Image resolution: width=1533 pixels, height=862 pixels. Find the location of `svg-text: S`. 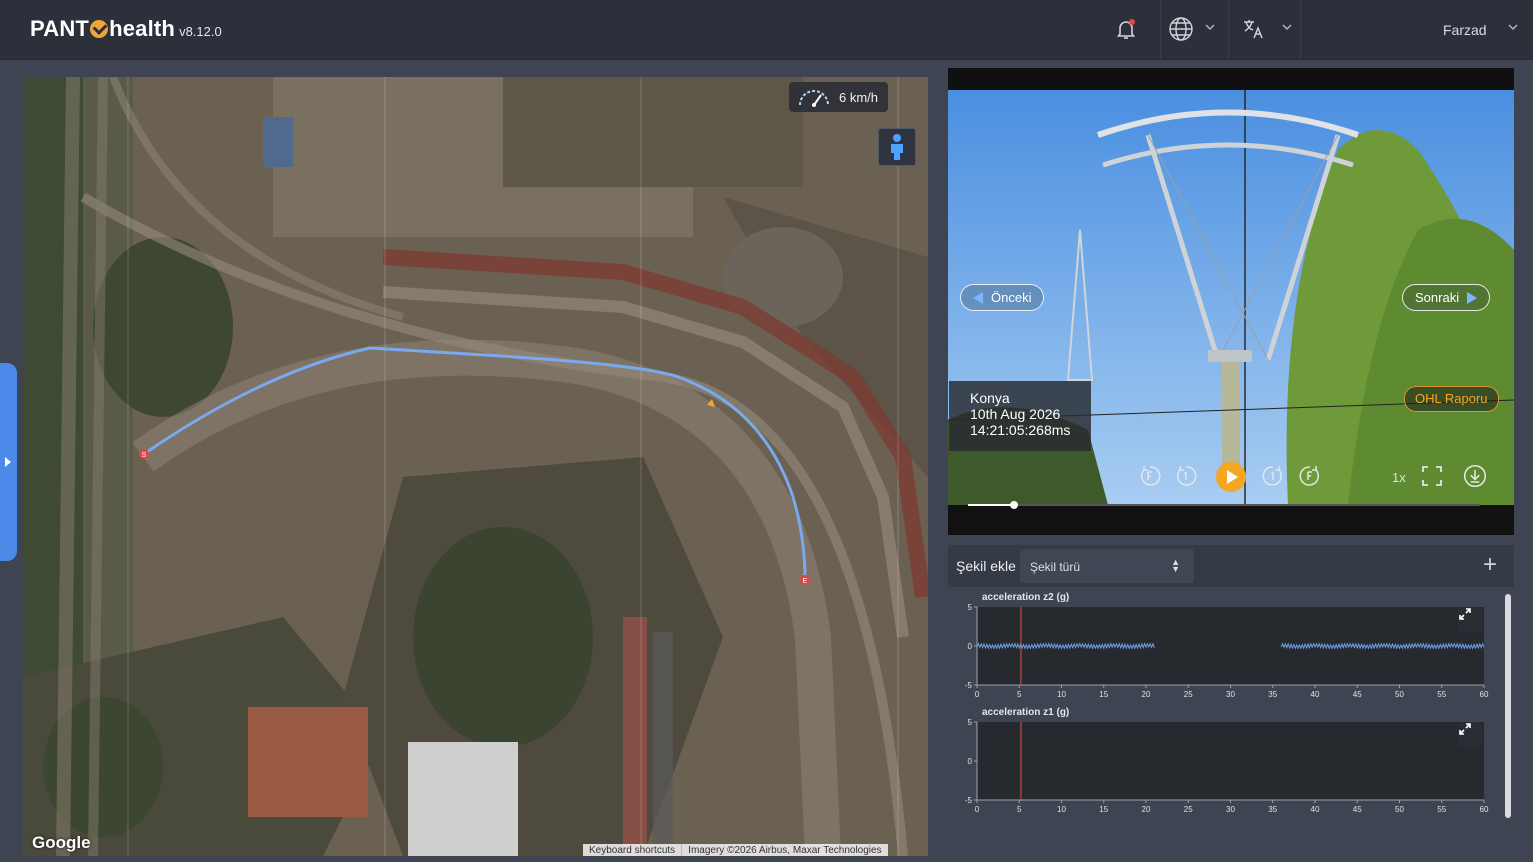

svg-text: S is located at coordinates (144, 455).